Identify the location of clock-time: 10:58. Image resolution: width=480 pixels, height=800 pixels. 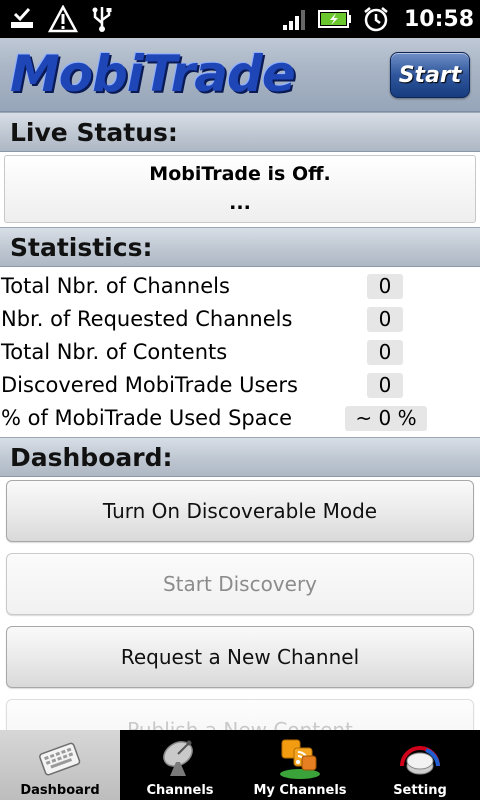
(438, 19).